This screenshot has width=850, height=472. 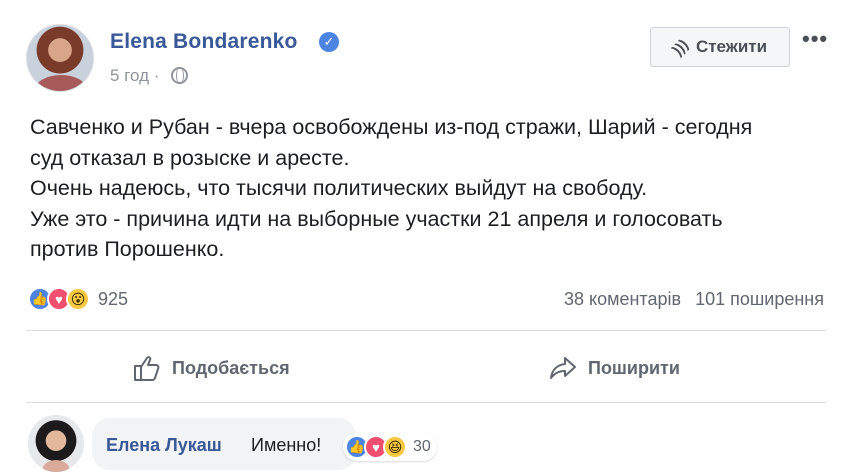 What do you see at coordinates (395, 447) in the screenshot?
I see `haha-reaction-icon: 😆` at bounding box center [395, 447].